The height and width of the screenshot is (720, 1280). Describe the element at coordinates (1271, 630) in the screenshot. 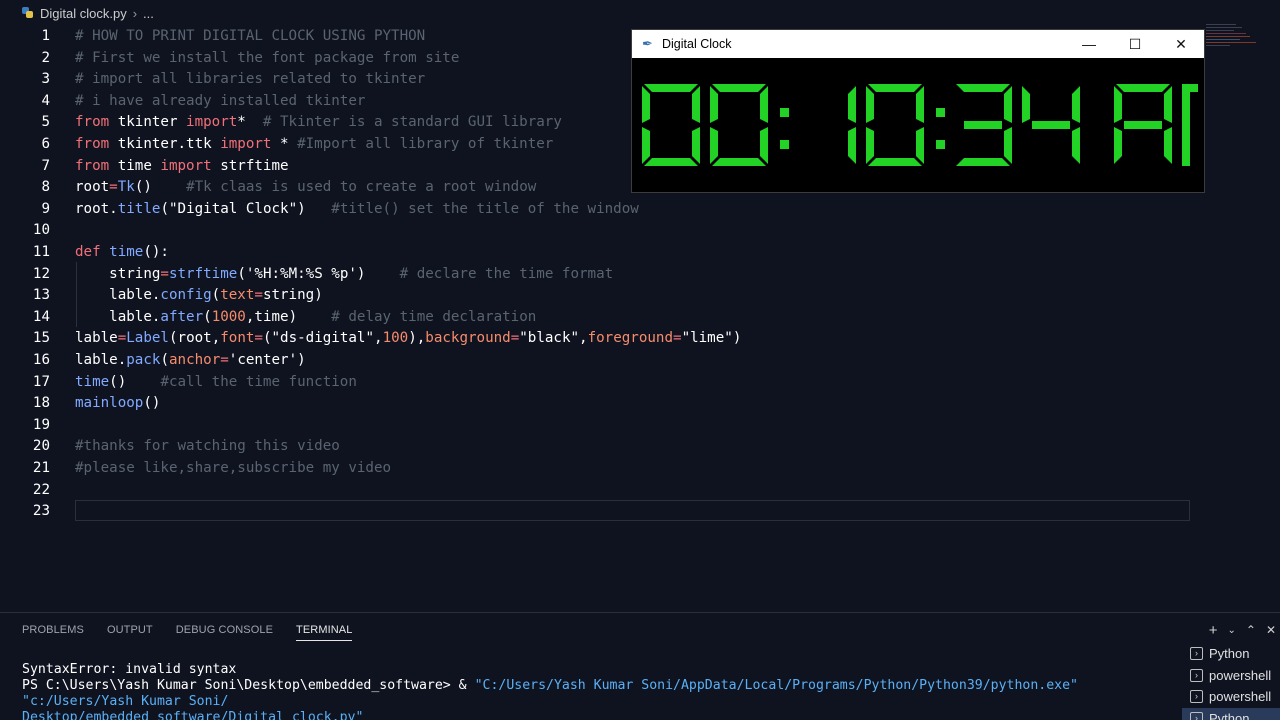

I see `close-panel-icon: ✕` at that location.